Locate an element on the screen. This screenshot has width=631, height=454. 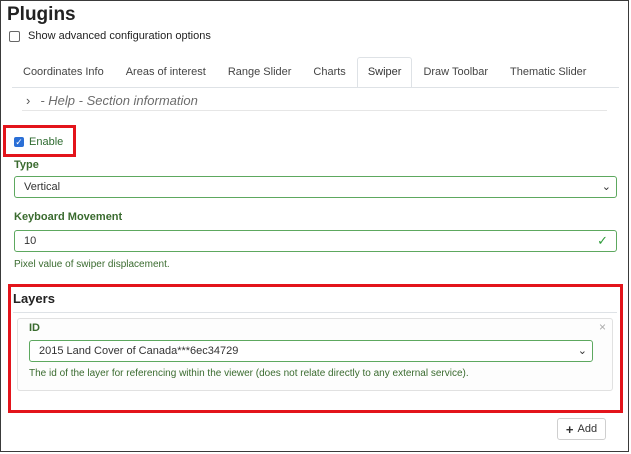
tab-thematic-slider: Thematic Slider is located at coordinates (548, 72).